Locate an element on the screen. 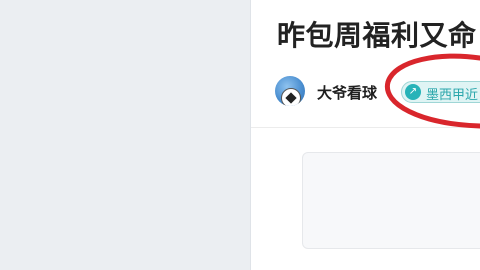 The height and width of the screenshot is (270, 480). content-card is located at coordinates (391, 200).